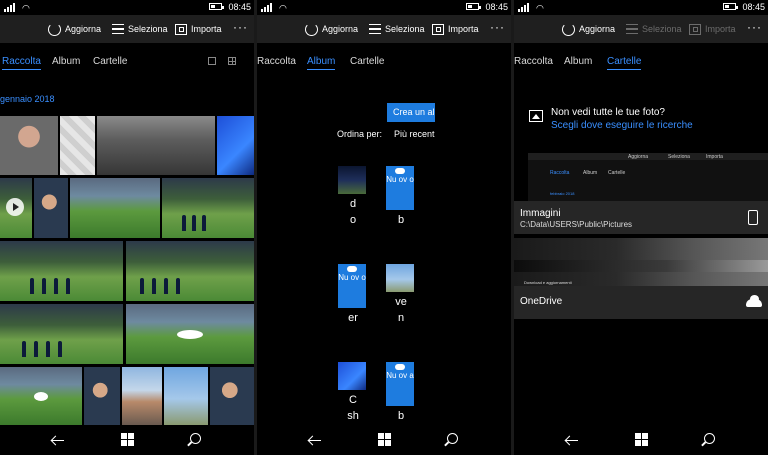  What do you see at coordinates (622, 125) in the screenshot?
I see `choose-locations-link: Scegli dove eseguire le ricerche` at bounding box center [622, 125].